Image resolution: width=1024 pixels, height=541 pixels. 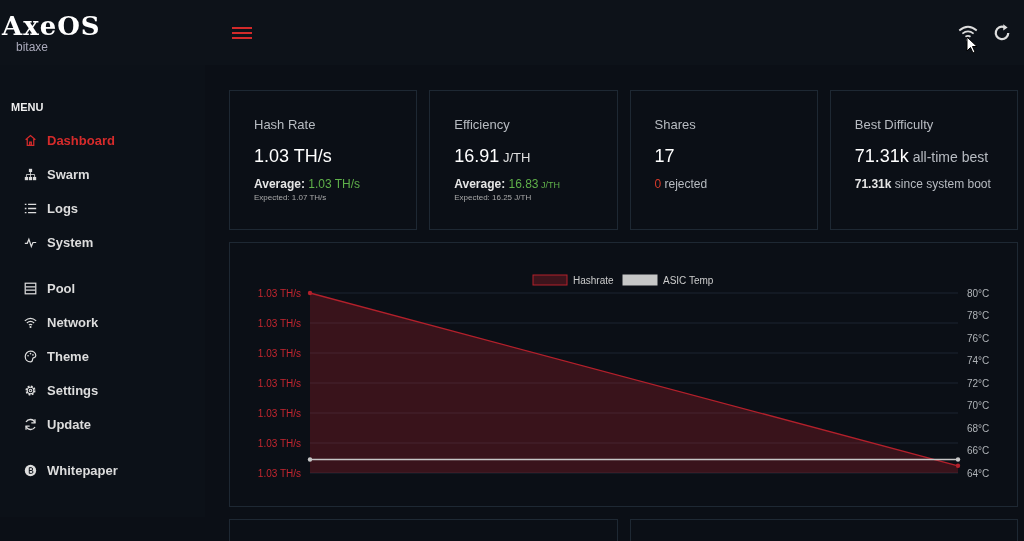 What do you see at coordinates (978, 450) in the screenshot?
I see `axis-label: 66°C` at bounding box center [978, 450].